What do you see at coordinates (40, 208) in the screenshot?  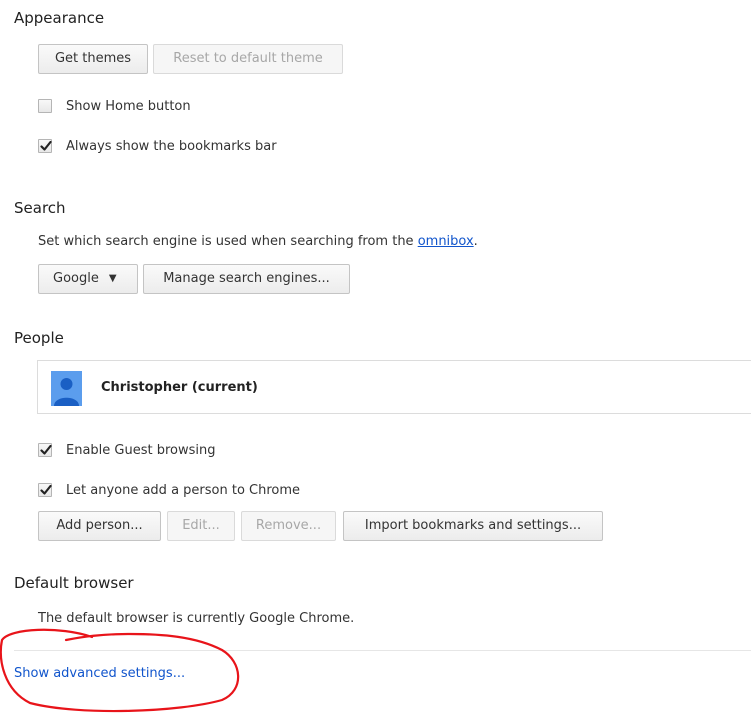 I see `search-heading: Search` at bounding box center [40, 208].